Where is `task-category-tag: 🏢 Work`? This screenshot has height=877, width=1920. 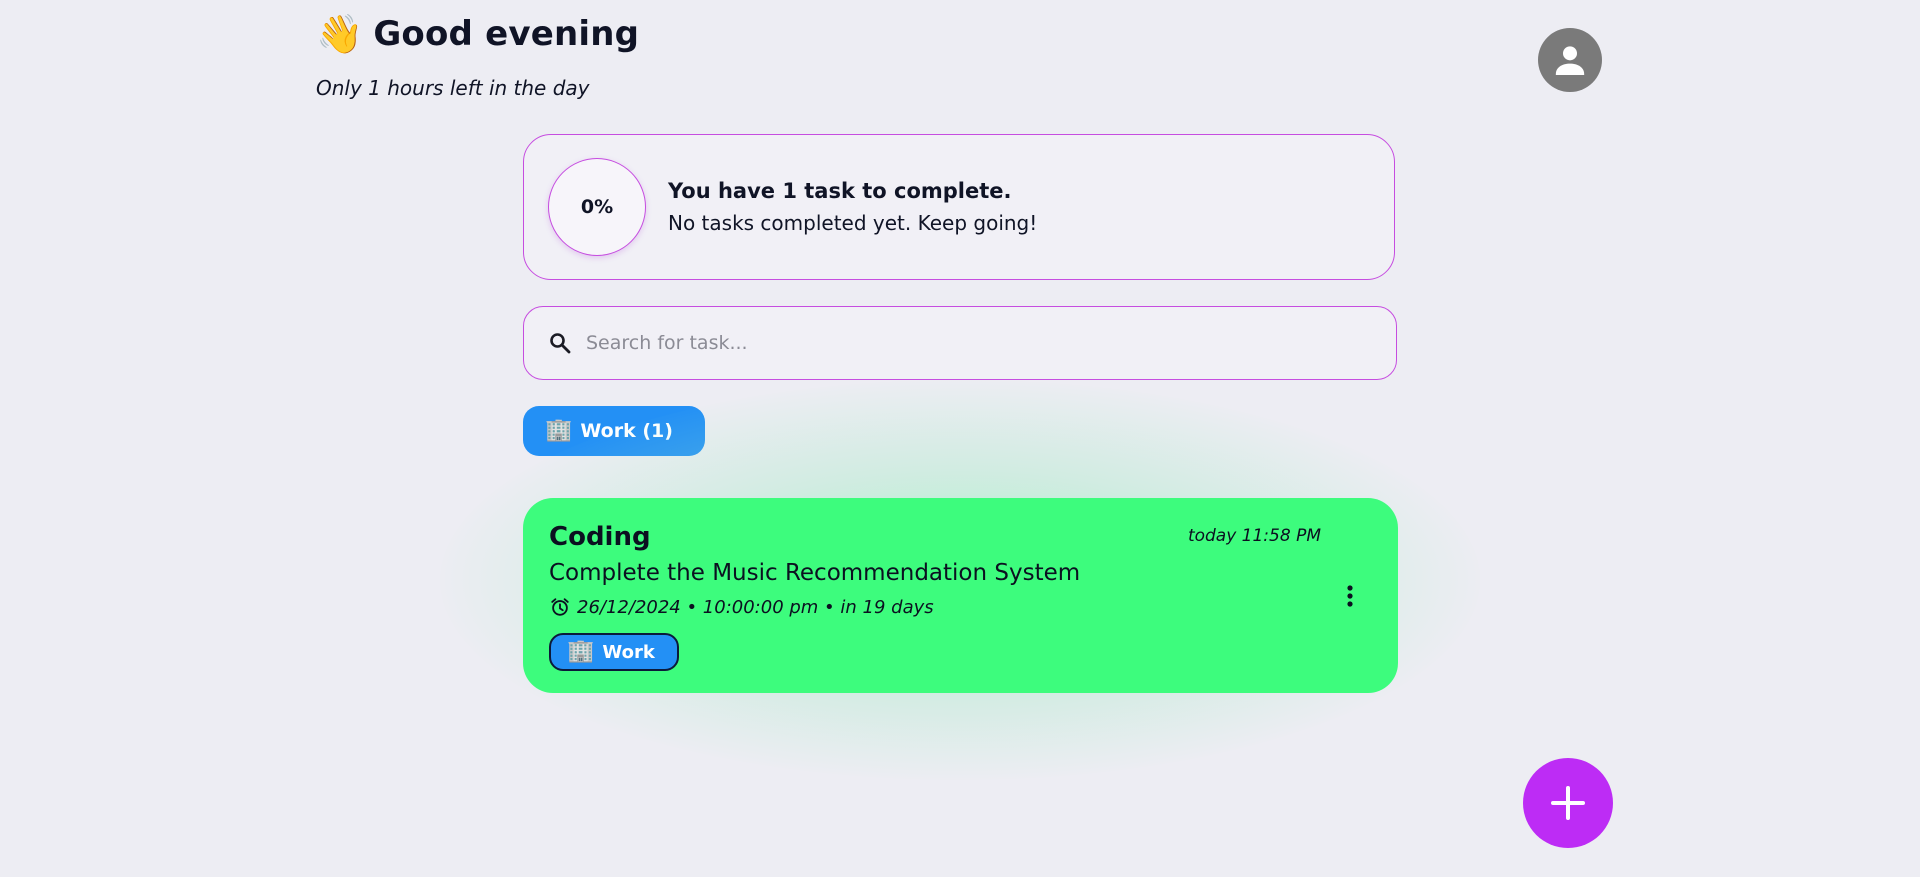 task-category-tag: 🏢 Work is located at coordinates (614, 652).